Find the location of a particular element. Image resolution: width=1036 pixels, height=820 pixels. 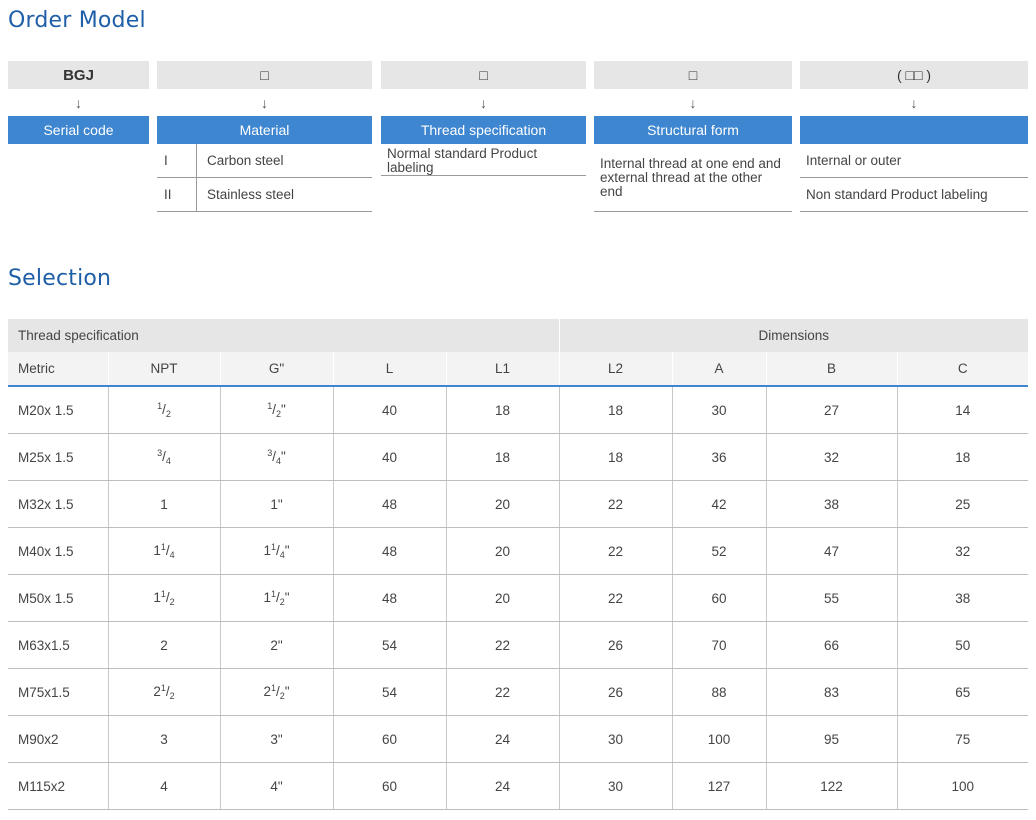

cell-c: 100 is located at coordinates (962, 786).